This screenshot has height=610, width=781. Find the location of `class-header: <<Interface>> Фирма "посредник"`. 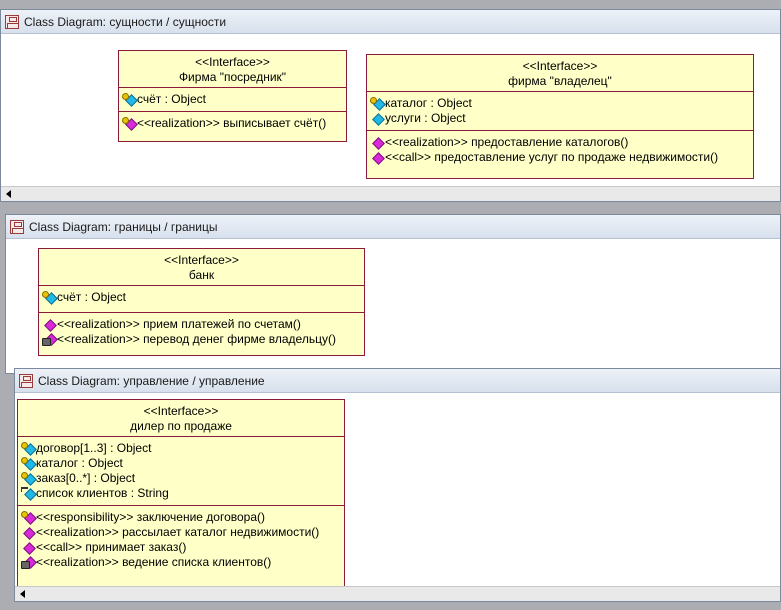

class-header: <<Interface>> Фирма "посредник" is located at coordinates (232, 69).